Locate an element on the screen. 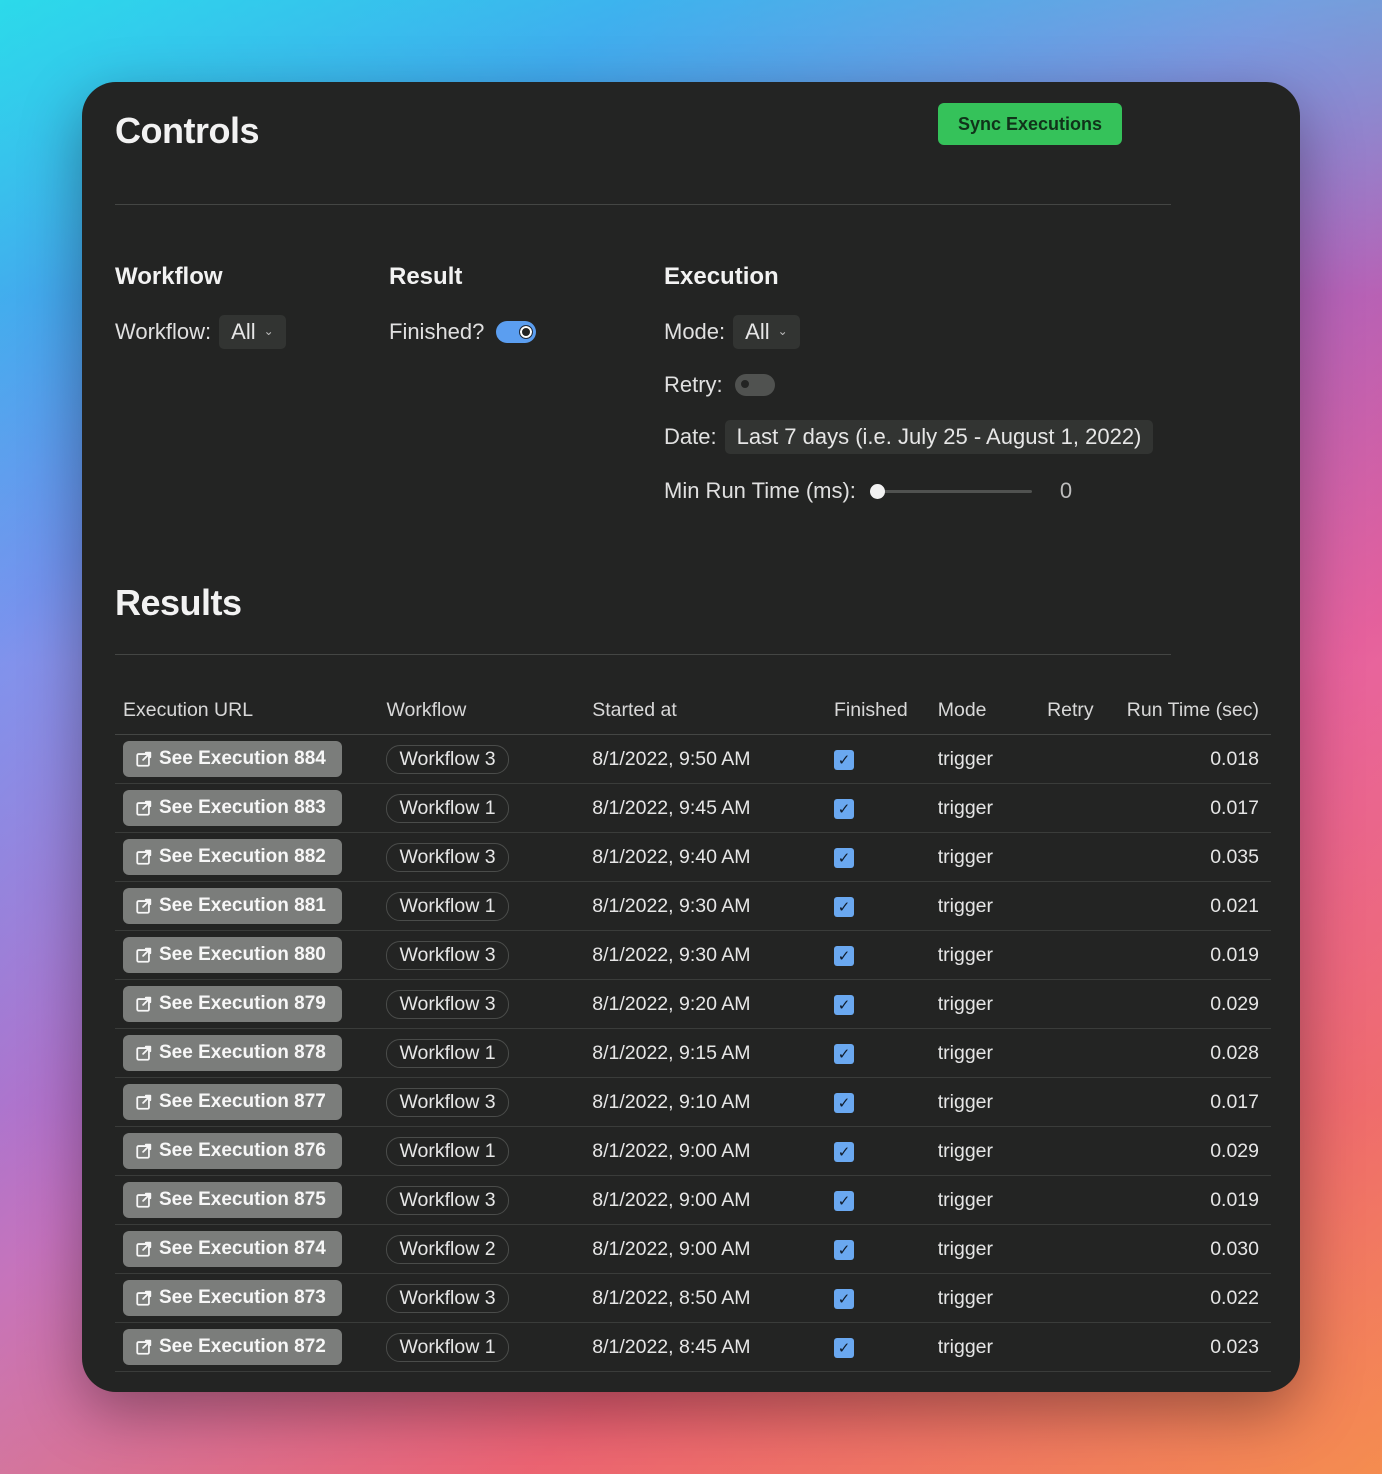 Image resolution: width=1382 pixels, height=1474 pixels. see-execution-button: See Execution 884 is located at coordinates (232, 759).